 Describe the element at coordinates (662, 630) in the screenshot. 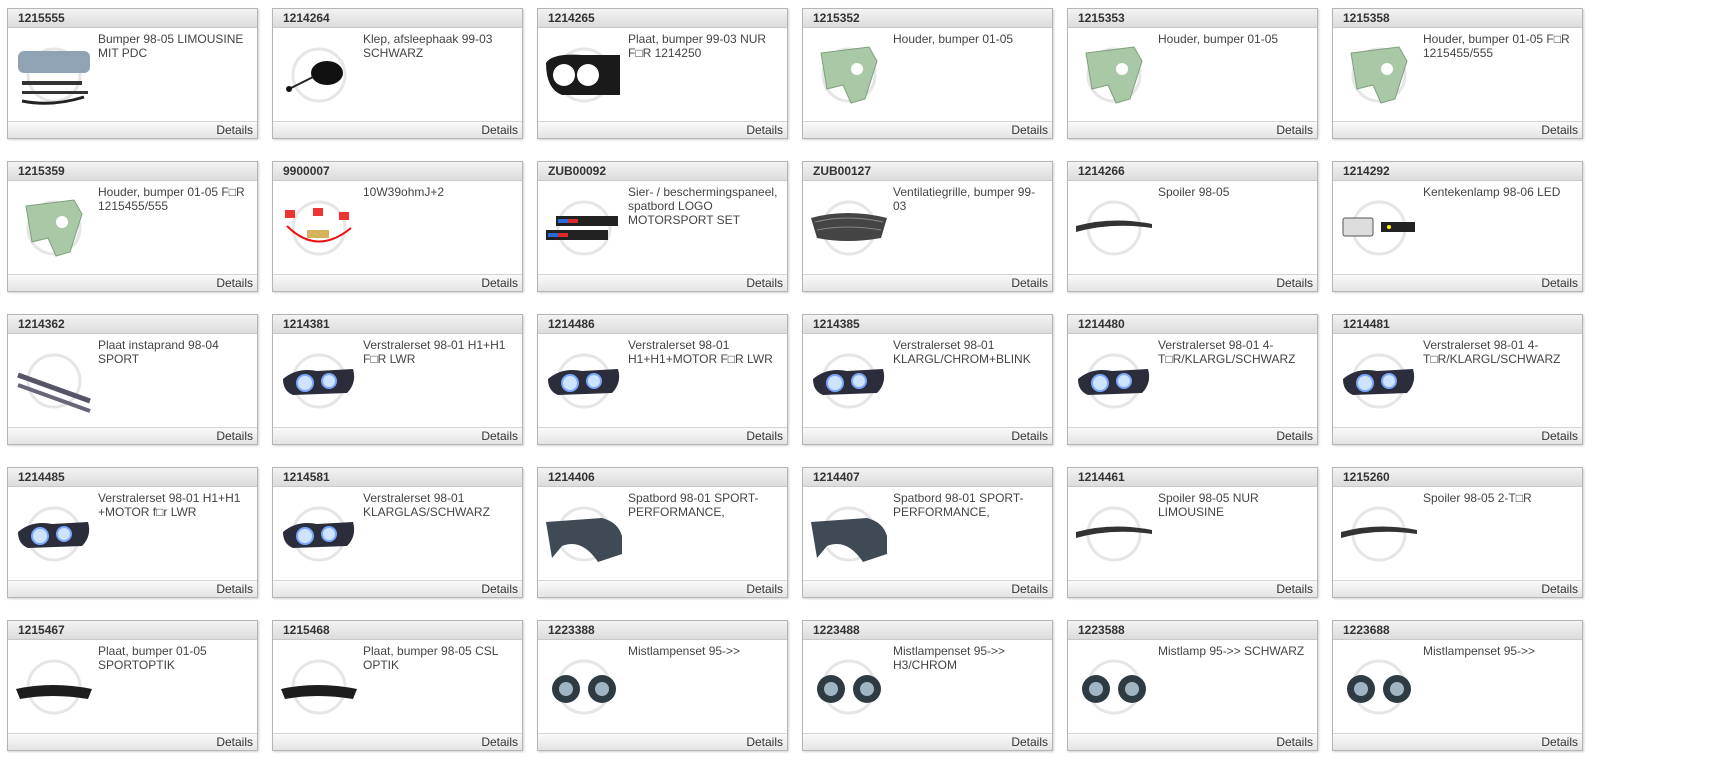

I see `product-code: 1223388` at that location.